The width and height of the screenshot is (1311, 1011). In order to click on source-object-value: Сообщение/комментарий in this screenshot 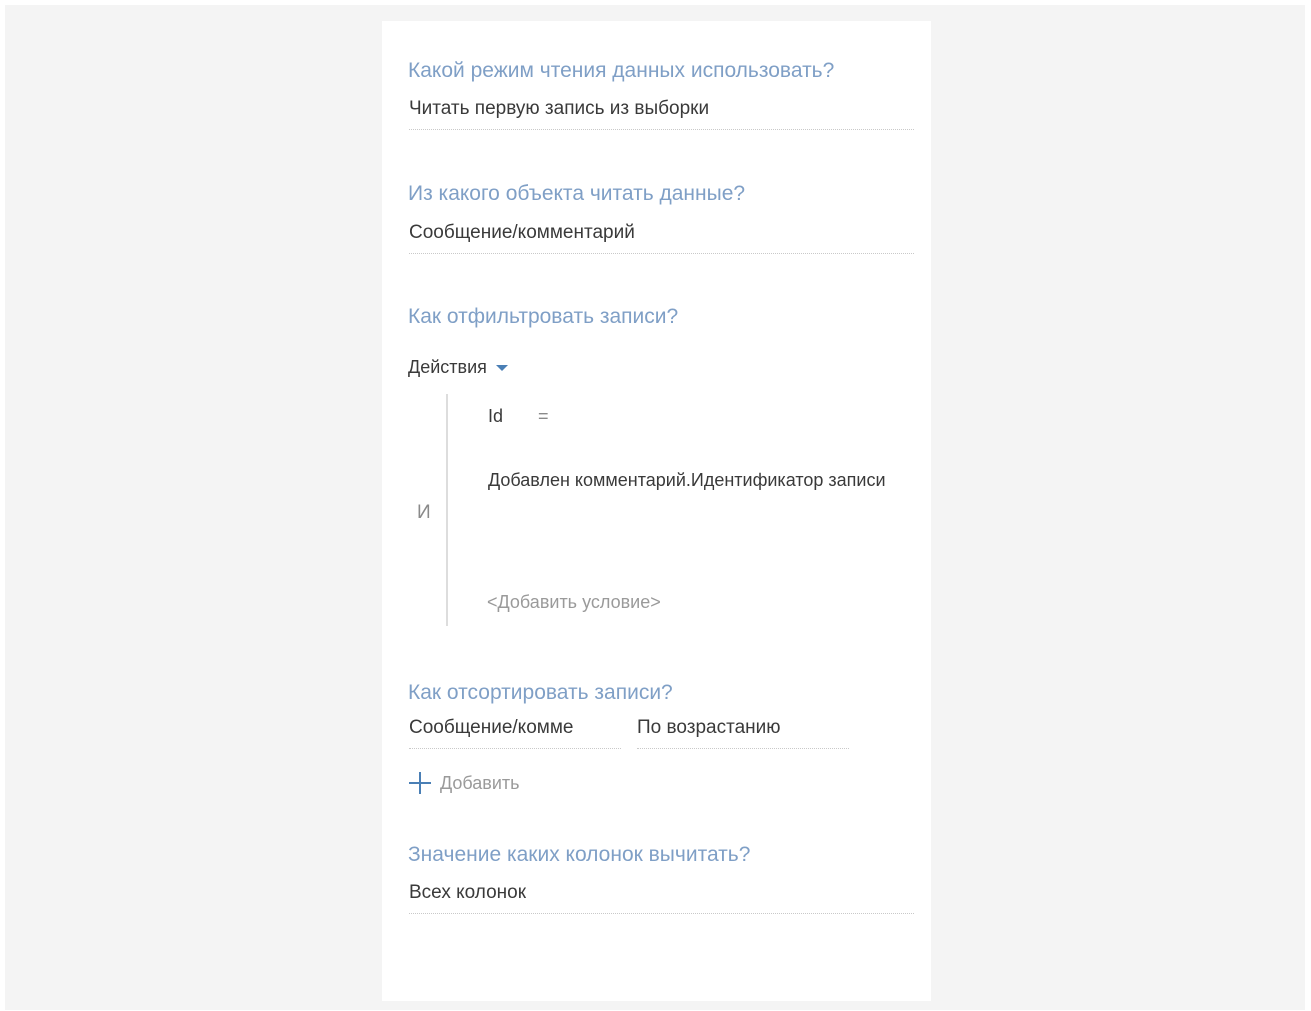, I will do `click(522, 232)`.